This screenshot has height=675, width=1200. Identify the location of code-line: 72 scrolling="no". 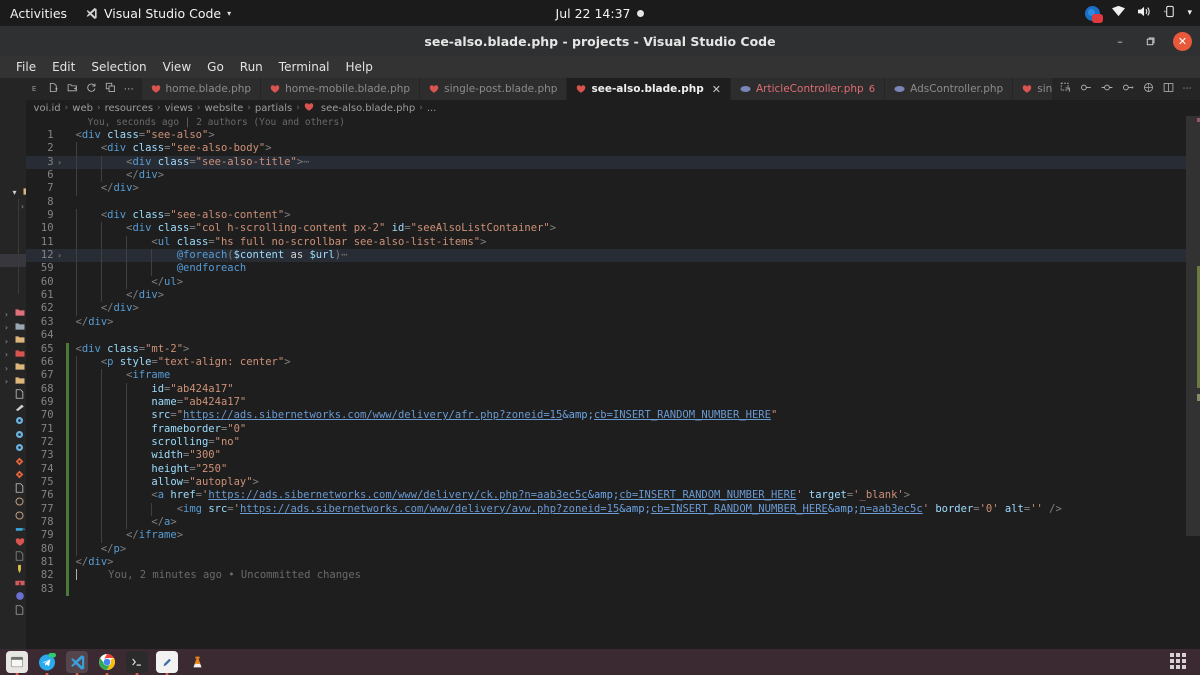
(613, 442).